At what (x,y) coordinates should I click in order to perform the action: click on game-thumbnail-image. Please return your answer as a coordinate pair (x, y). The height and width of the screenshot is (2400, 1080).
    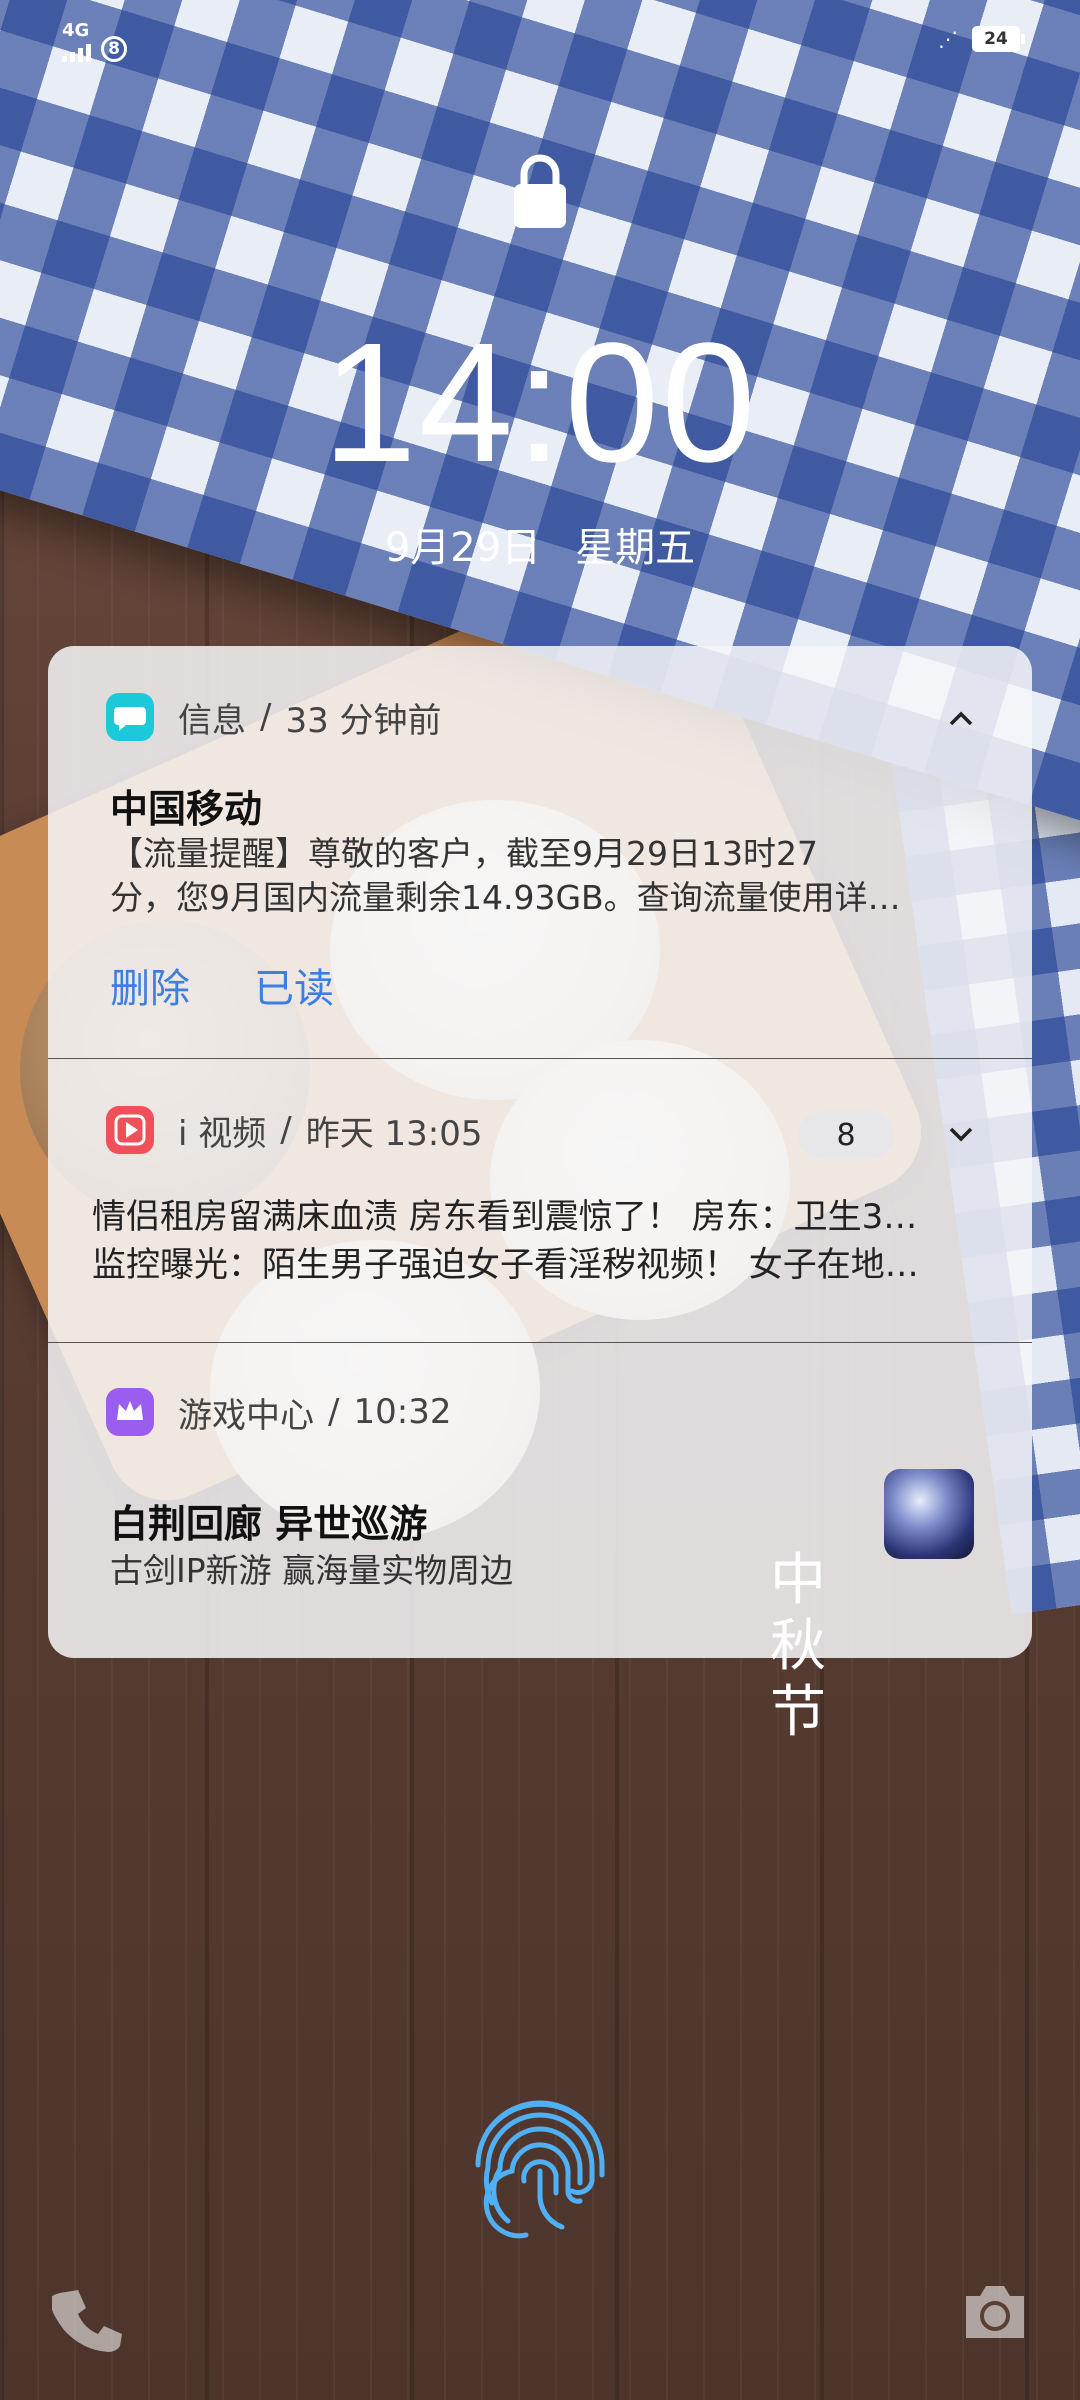
    Looking at the image, I should click on (929, 1514).